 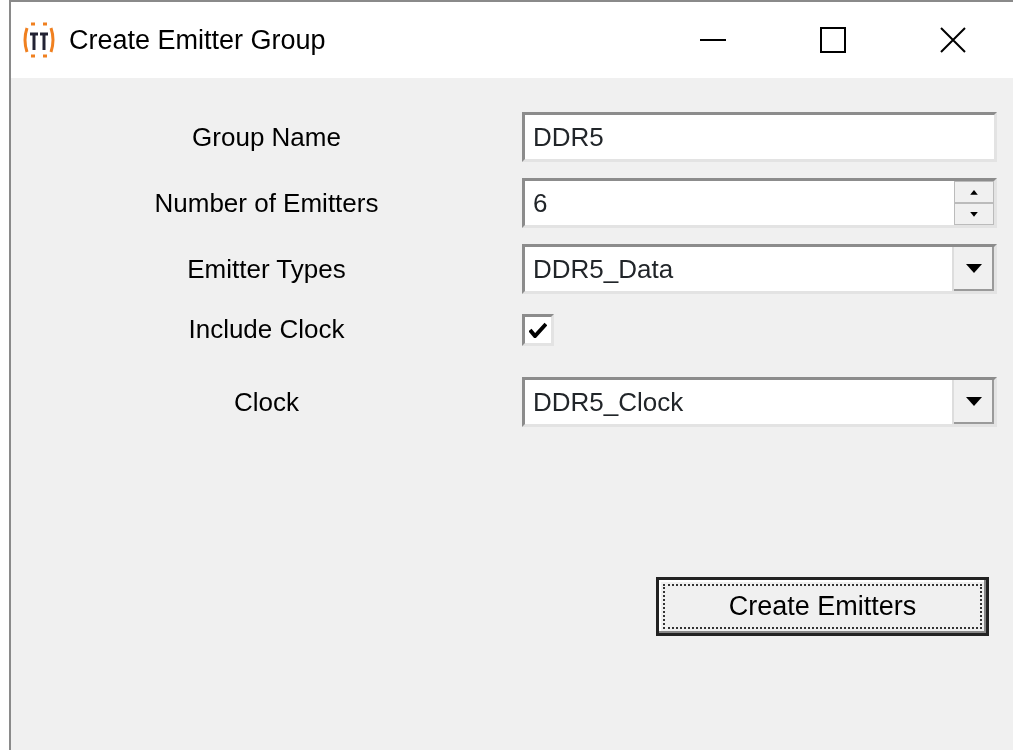 What do you see at coordinates (266, 203) in the screenshot?
I see `field-label: Number of Emitters` at bounding box center [266, 203].